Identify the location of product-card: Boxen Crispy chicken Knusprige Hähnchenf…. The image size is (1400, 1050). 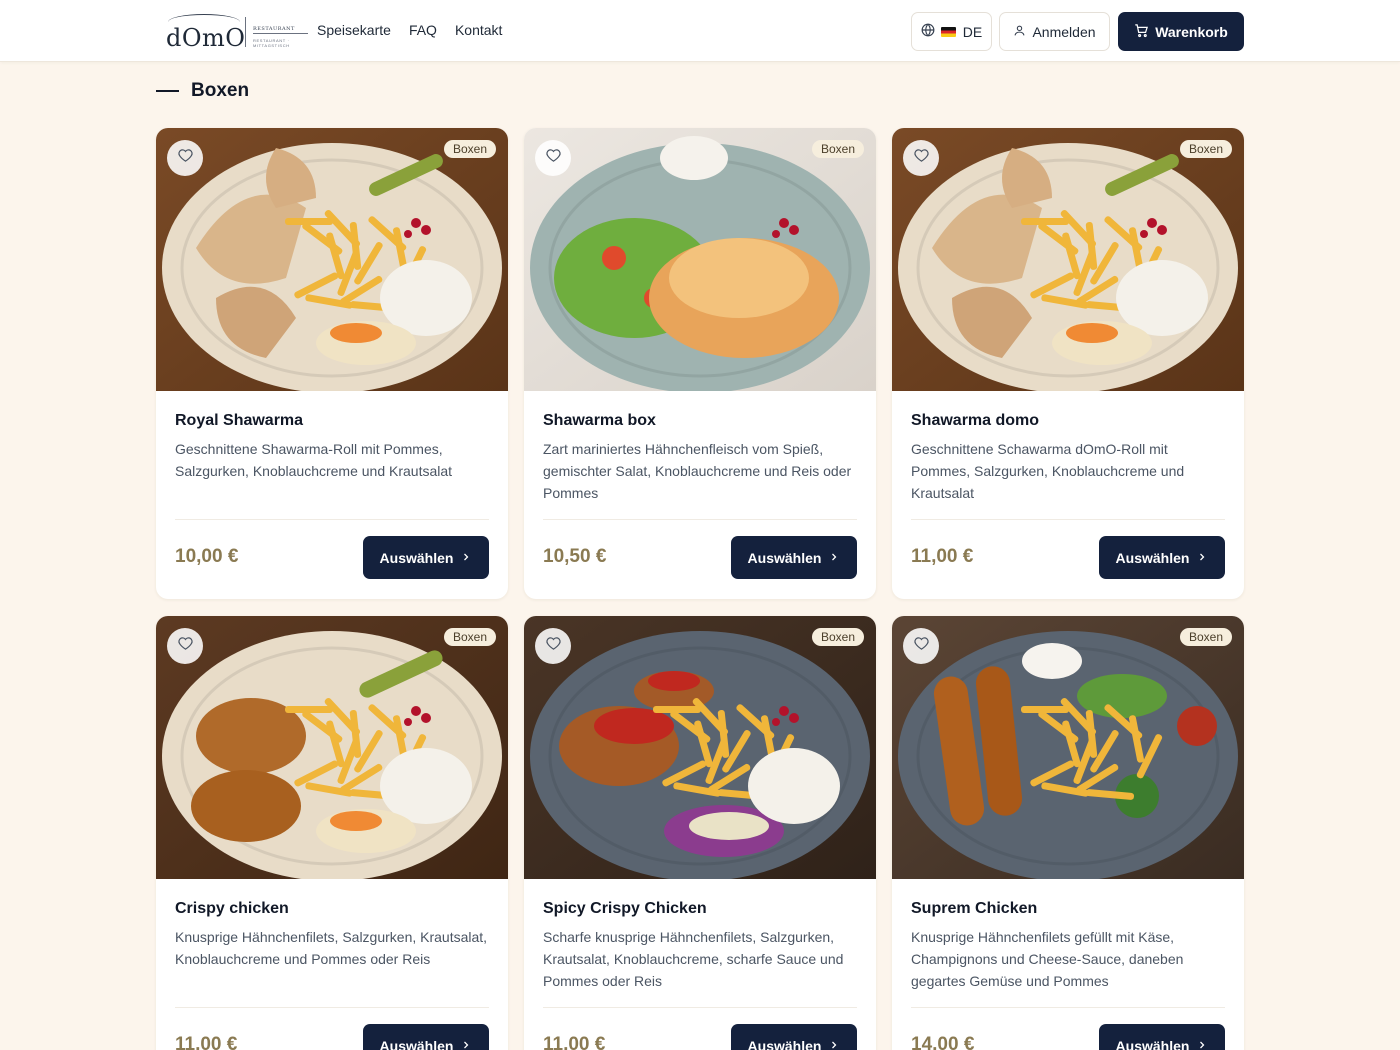
(332, 833).